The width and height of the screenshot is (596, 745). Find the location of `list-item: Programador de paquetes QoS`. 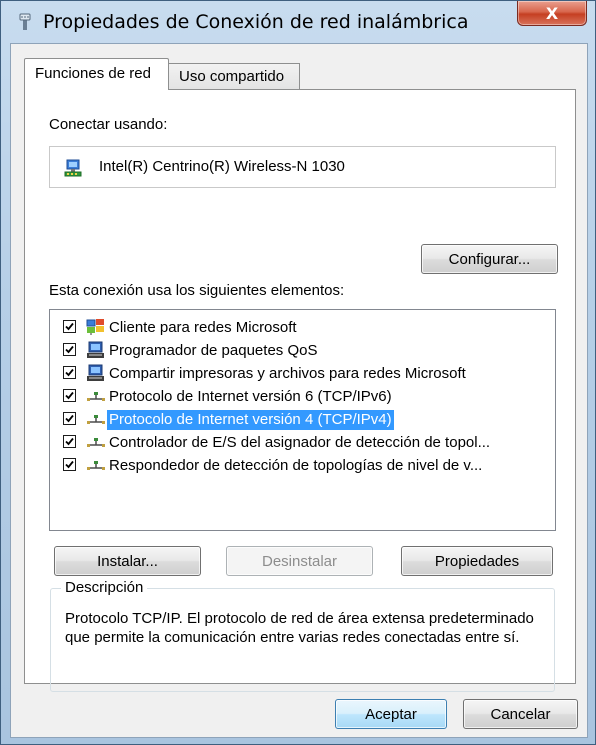

list-item: Programador de paquetes QoS is located at coordinates (302, 350).